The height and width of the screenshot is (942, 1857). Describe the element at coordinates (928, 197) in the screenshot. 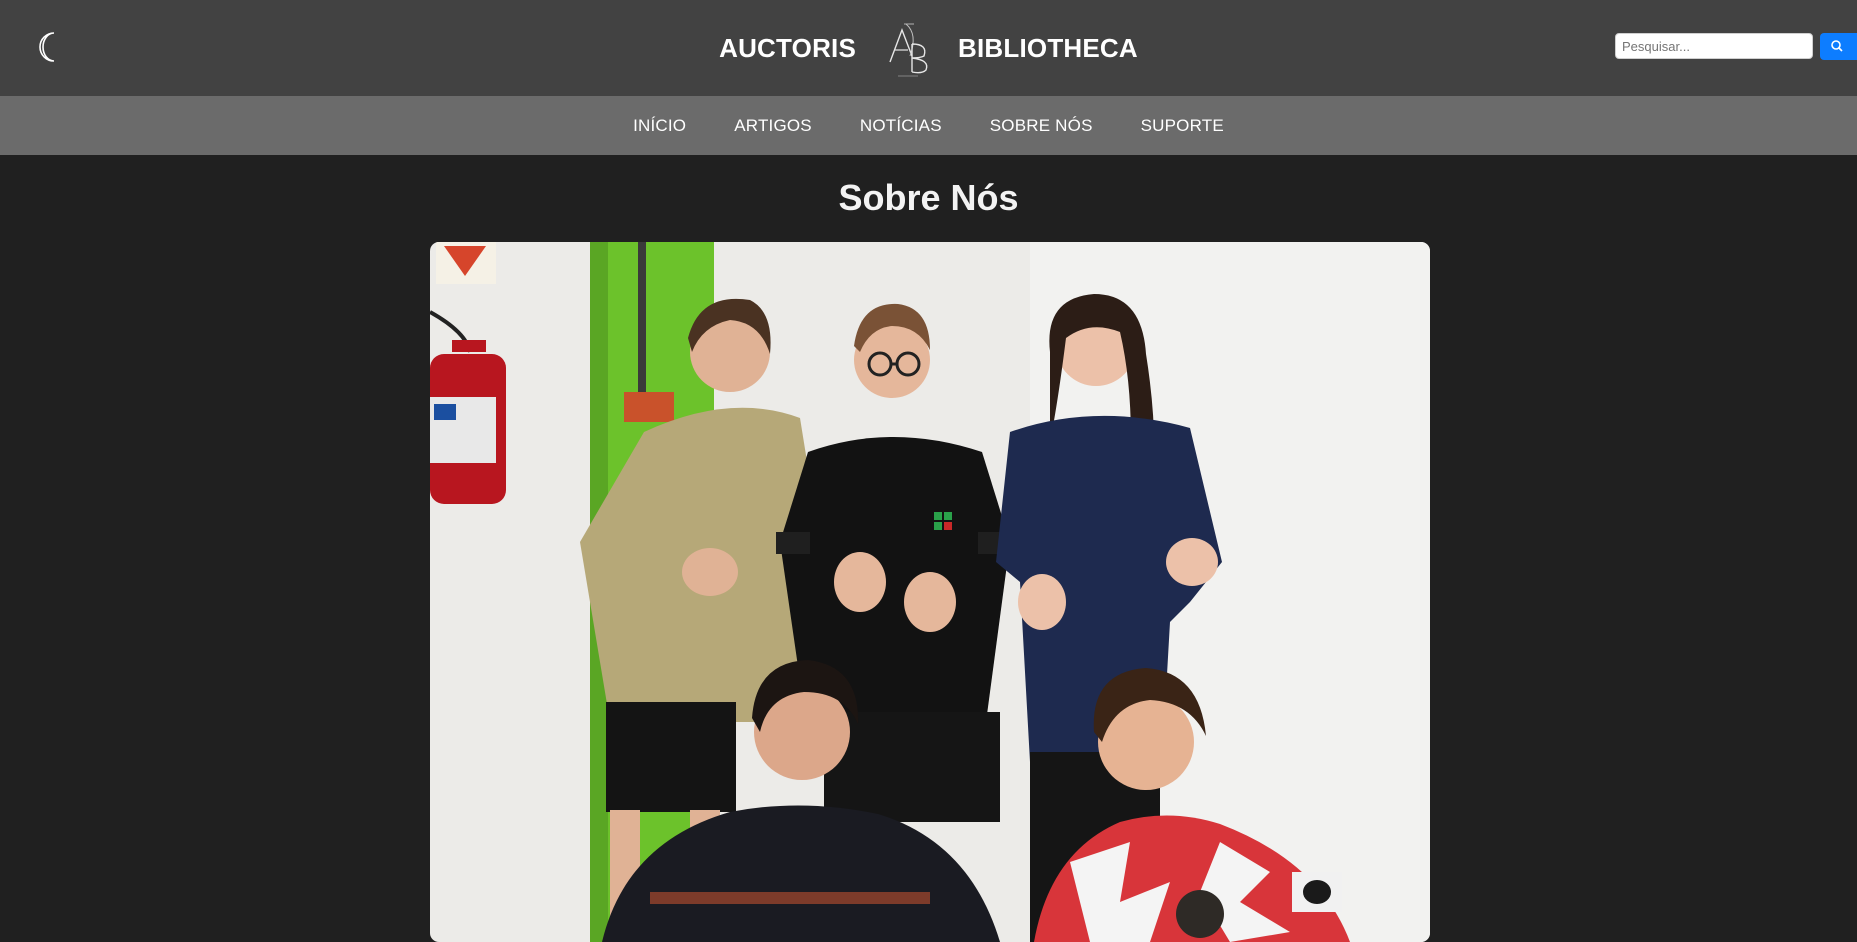

I see `page-title: Sobre Nós` at that location.